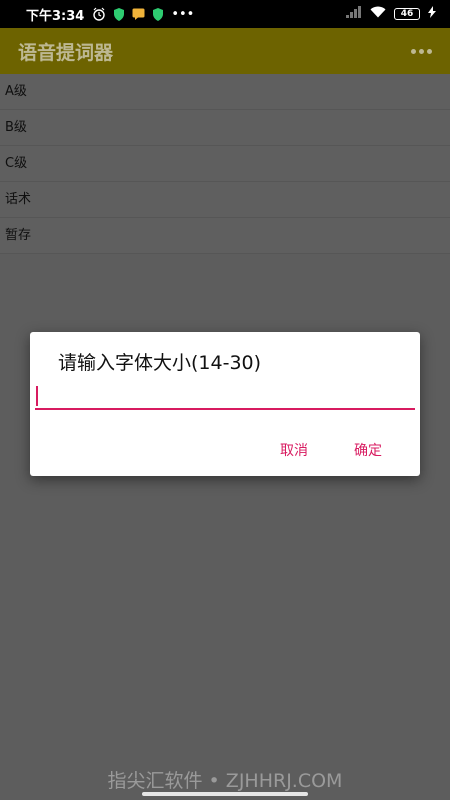 Image resolution: width=450 pixels, height=800 pixels. I want to click on list-item-b: B级, so click(225, 128).